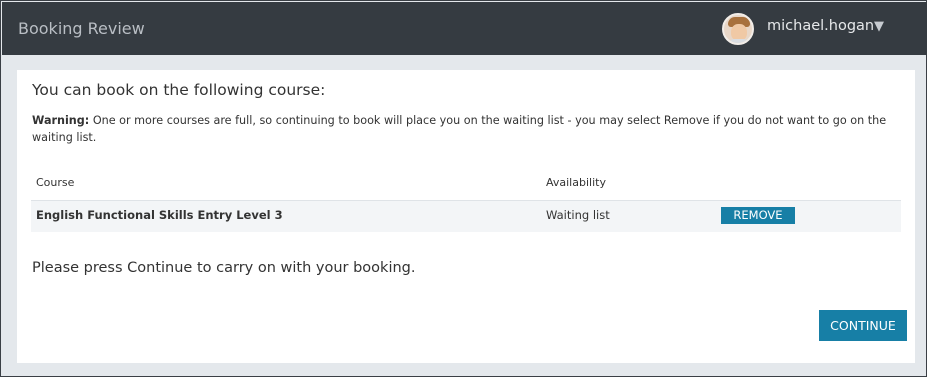 Image resolution: width=927 pixels, height=377 pixels. What do you see at coordinates (820, 26) in the screenshot?
I see `user-menu-name: michael.hogan` at bounding box center [820, 26].